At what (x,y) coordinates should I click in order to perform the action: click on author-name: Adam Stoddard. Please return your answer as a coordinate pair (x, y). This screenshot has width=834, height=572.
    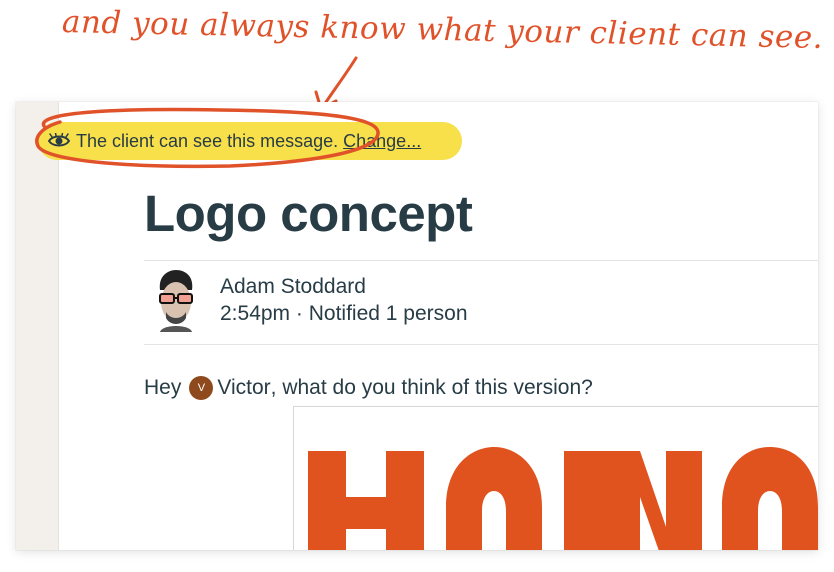
    Looking at the image, I should click on (344, 286).